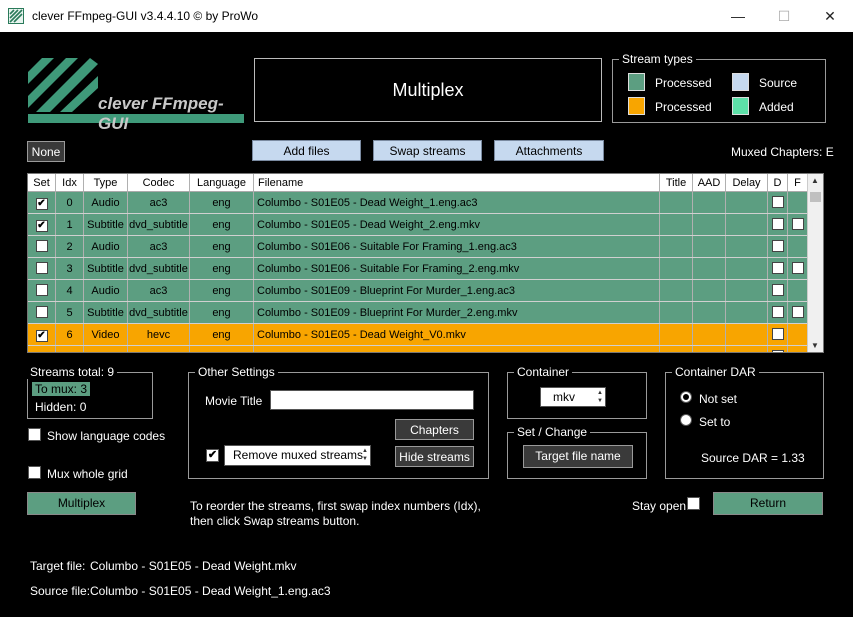 The image size is (853, 617). Describe the element at coordinates (70, 290) in the screenshot. I see `cell-idx: 4` at that location.